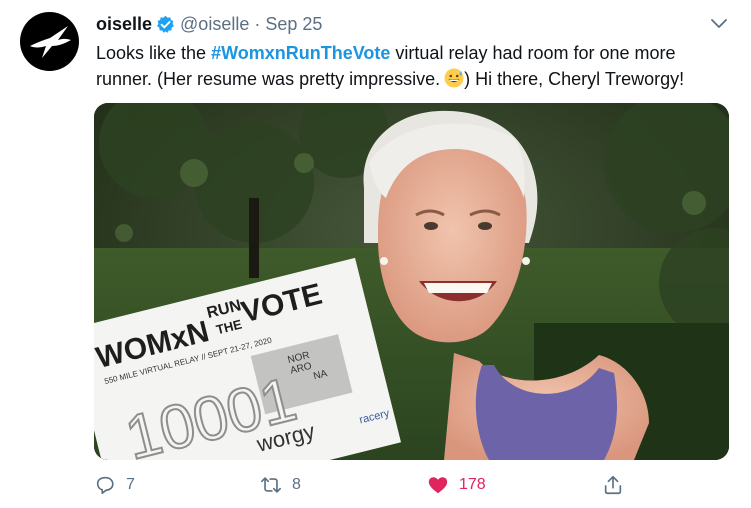  What do you see at coordinates (456, 485) in the screenshot?
I see `like-button: 178` at bounding box center [456, 485].